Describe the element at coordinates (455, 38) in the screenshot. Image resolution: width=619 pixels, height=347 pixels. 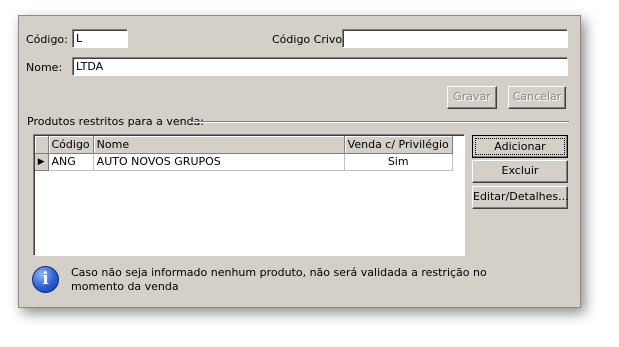
I see `codigo-crivo-input` at that location.